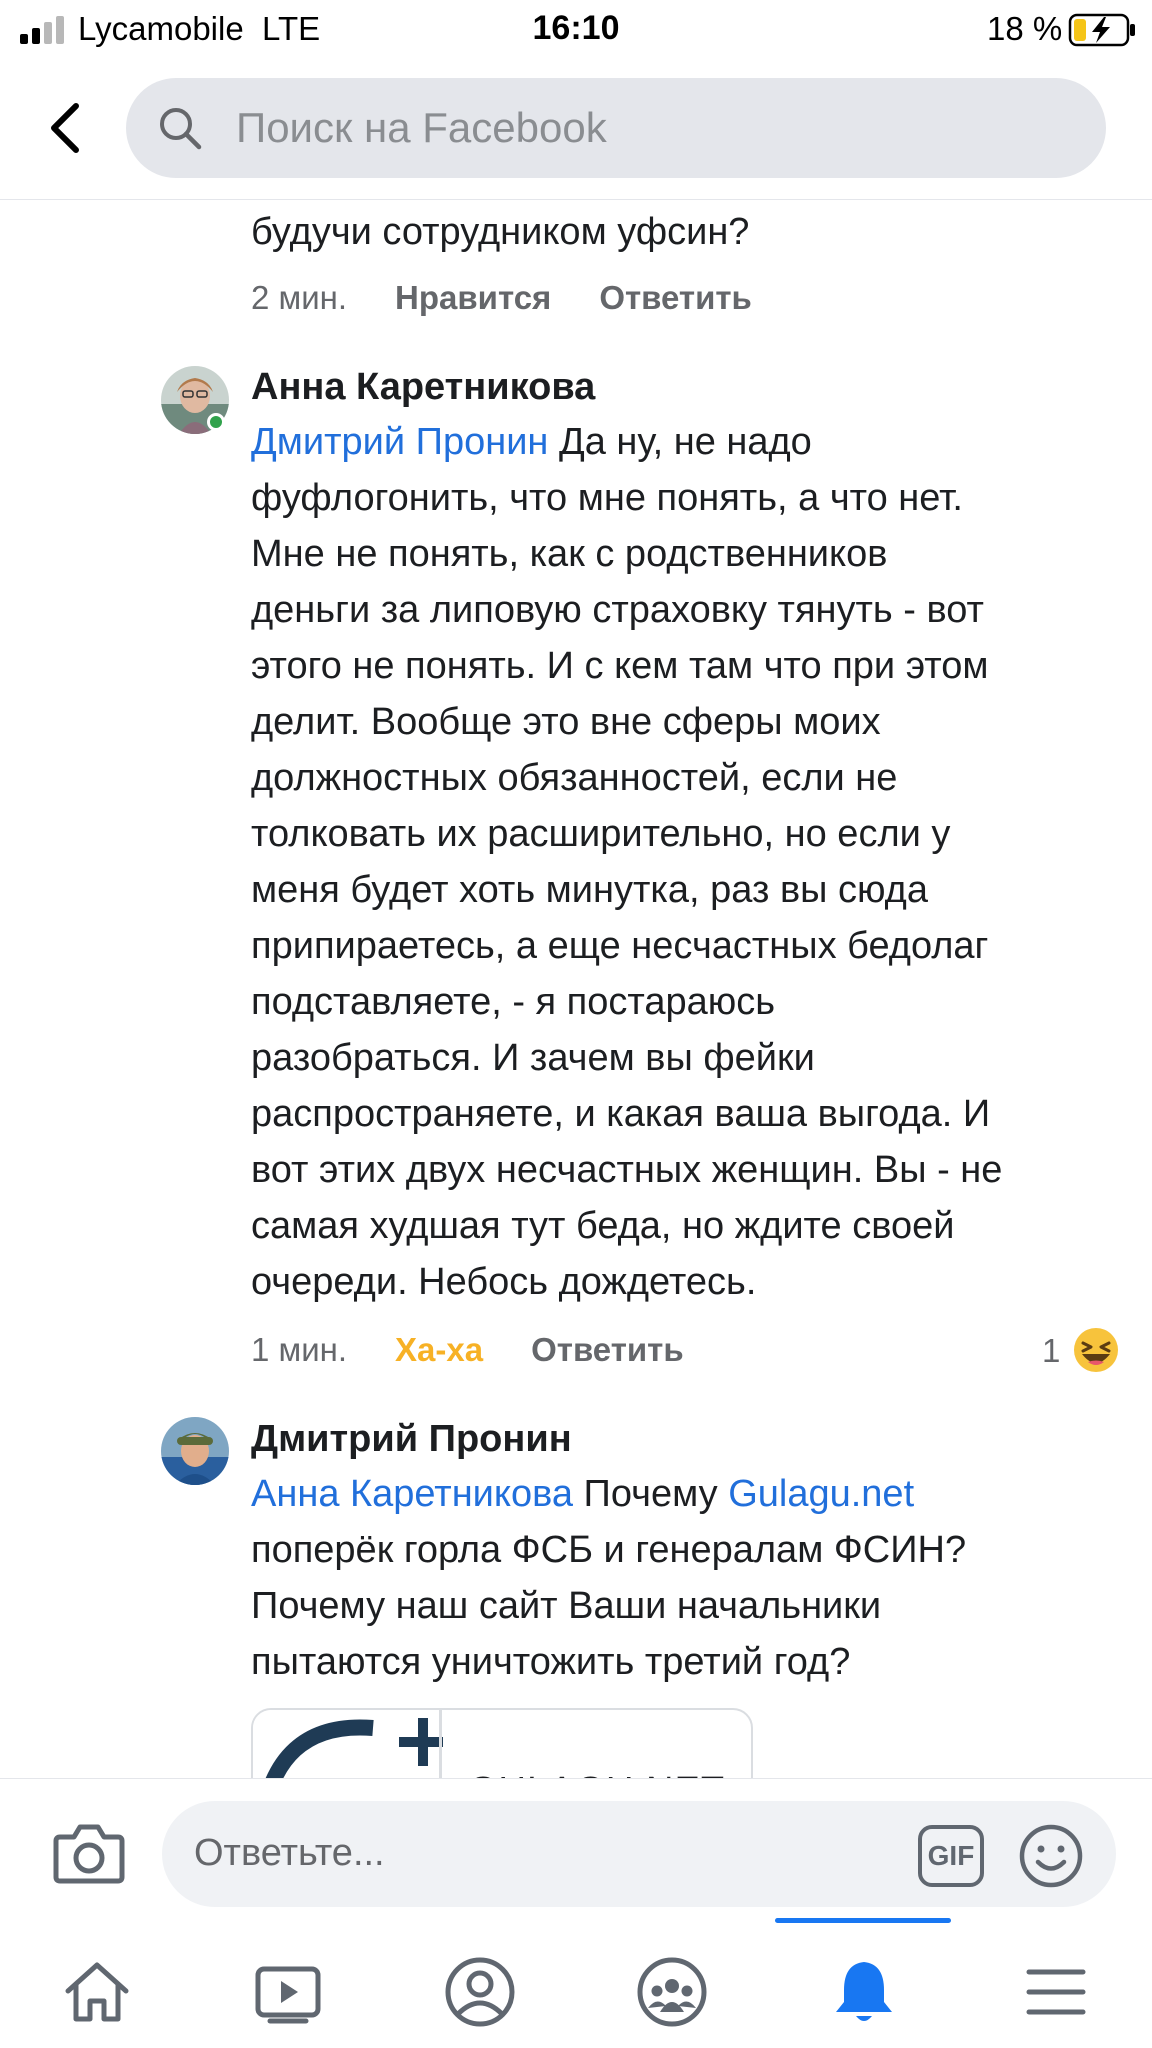 This screenshot has width=1152, height=2048. I want to click on back-arrow-icon, so click(65, 128).